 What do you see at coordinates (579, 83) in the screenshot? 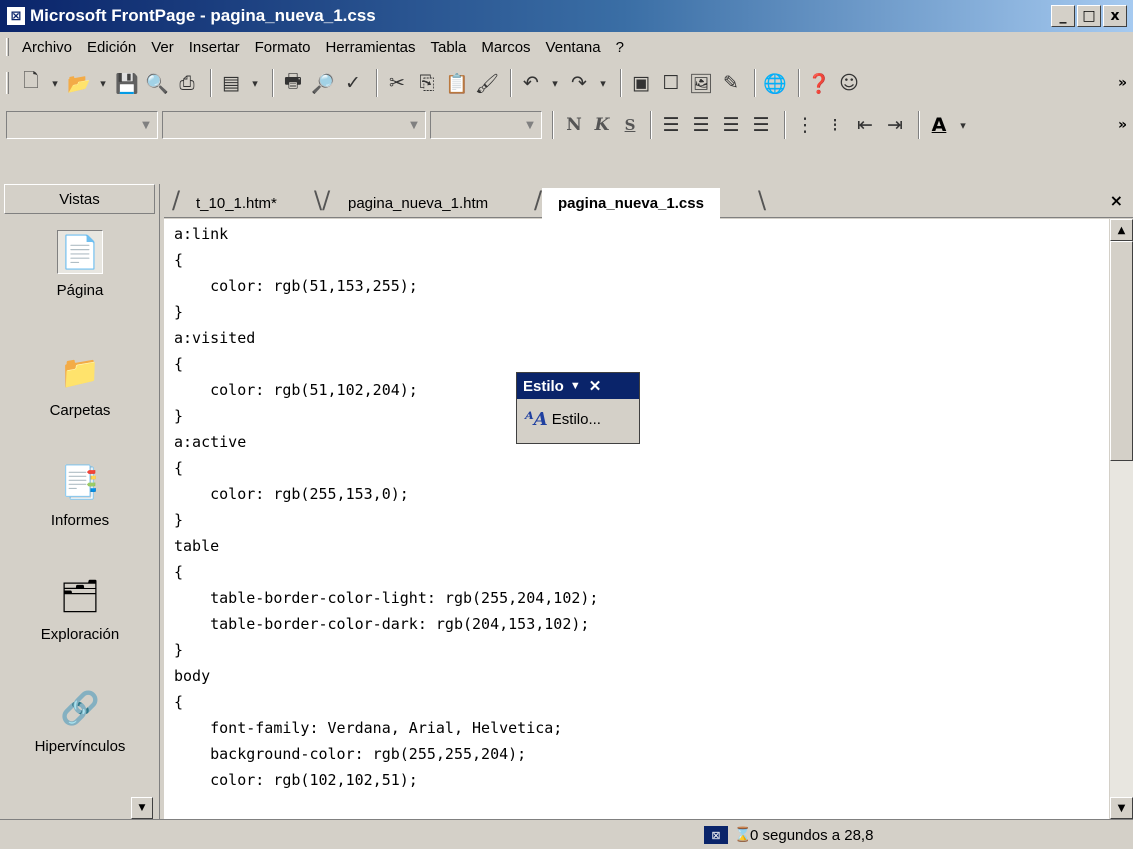
I see `redo-icon: ↷` at bounding box center [579, 83].